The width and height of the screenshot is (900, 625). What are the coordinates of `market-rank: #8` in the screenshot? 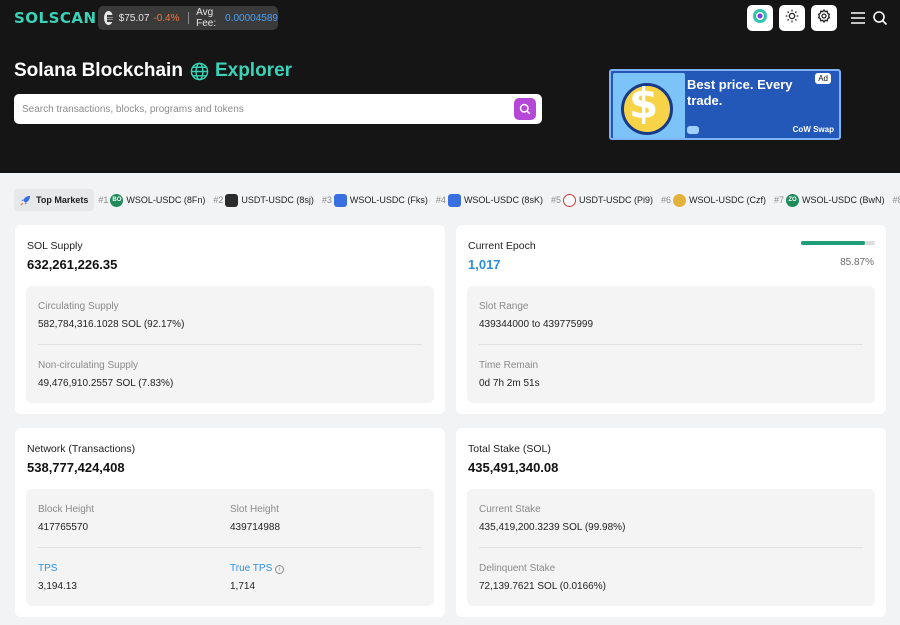 It's located at (896, 200).